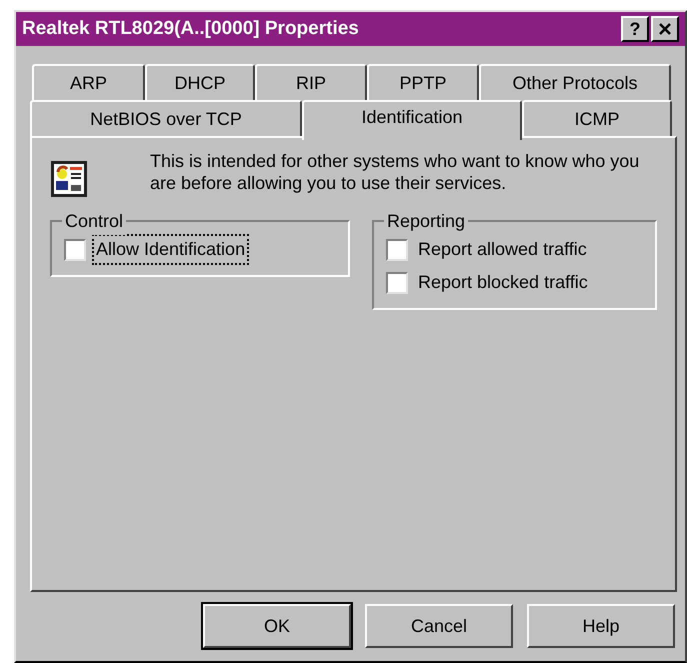  What do you see at coordinates (439, 626) in the screenshot?
I see `dialog-button: Cancel` at bounding box center [439, 626].